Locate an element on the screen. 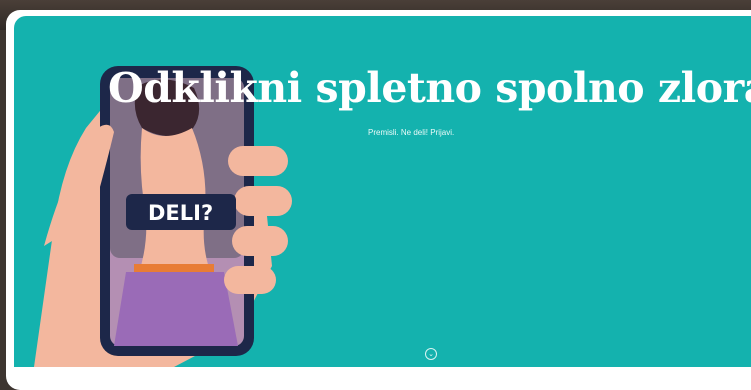  chevron-down-icon: ⌄ is located at coordinates (431, 354).